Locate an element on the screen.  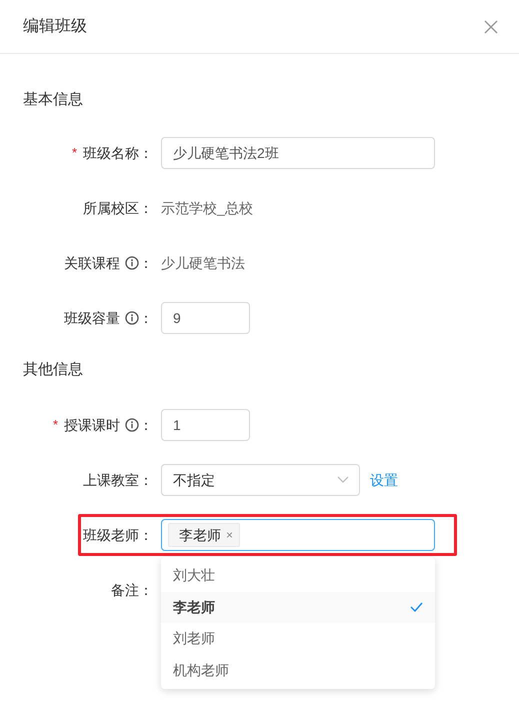
input-field: 1 is located at coordinates (205, 425).